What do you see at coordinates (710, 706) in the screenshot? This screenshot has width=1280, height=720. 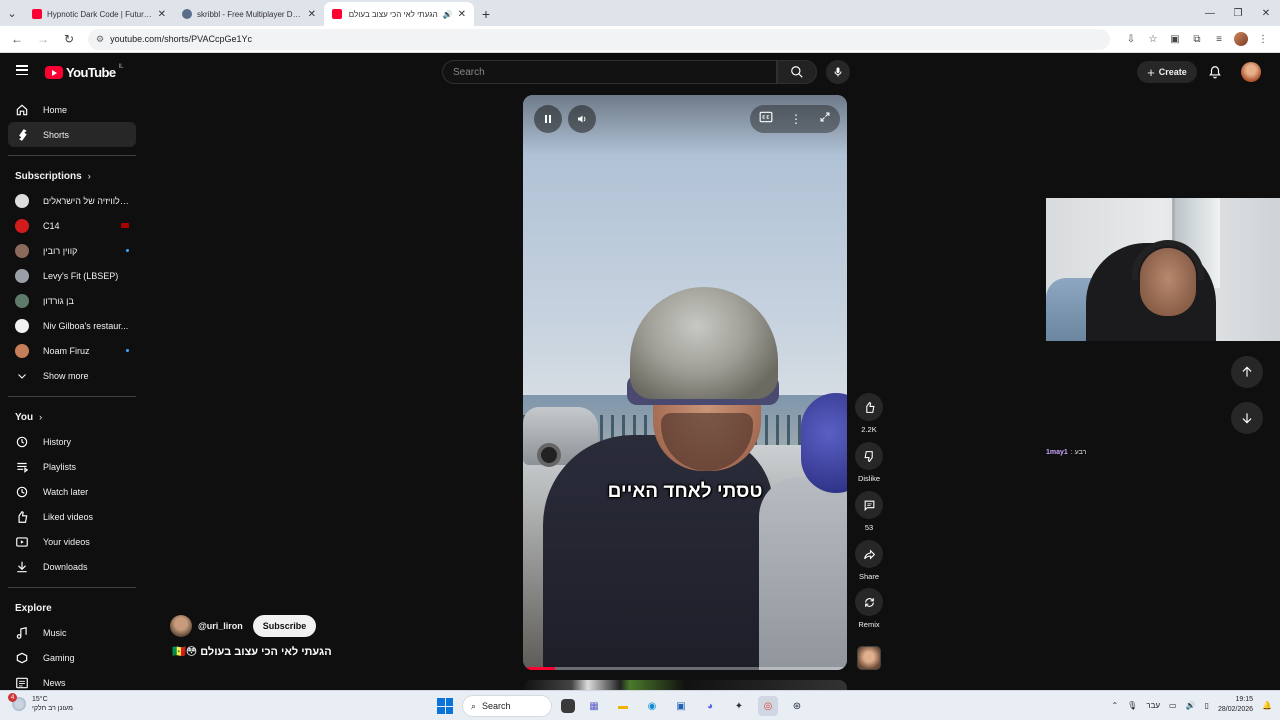 I see `discord-icon: ◕` at bounding box center [710, 706].